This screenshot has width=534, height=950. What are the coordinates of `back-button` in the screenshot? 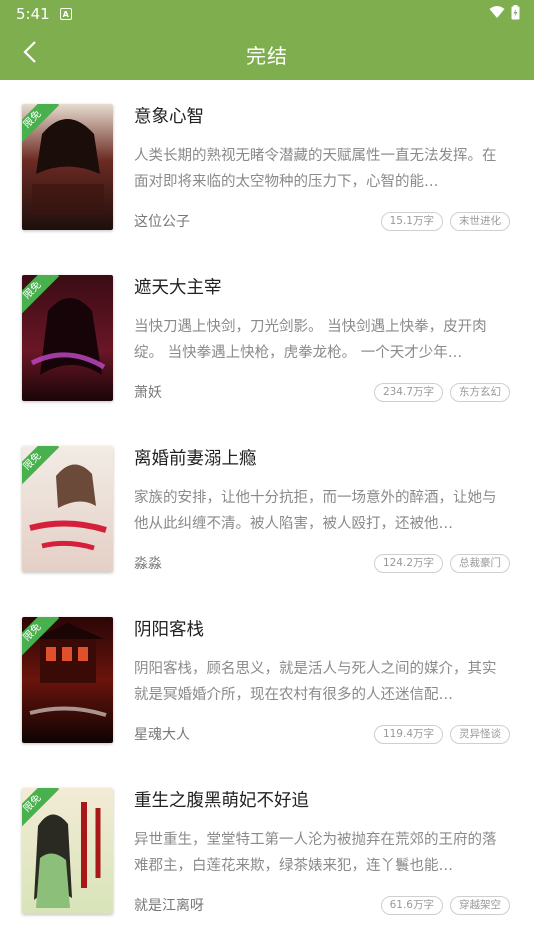 It's located at (30, 54).